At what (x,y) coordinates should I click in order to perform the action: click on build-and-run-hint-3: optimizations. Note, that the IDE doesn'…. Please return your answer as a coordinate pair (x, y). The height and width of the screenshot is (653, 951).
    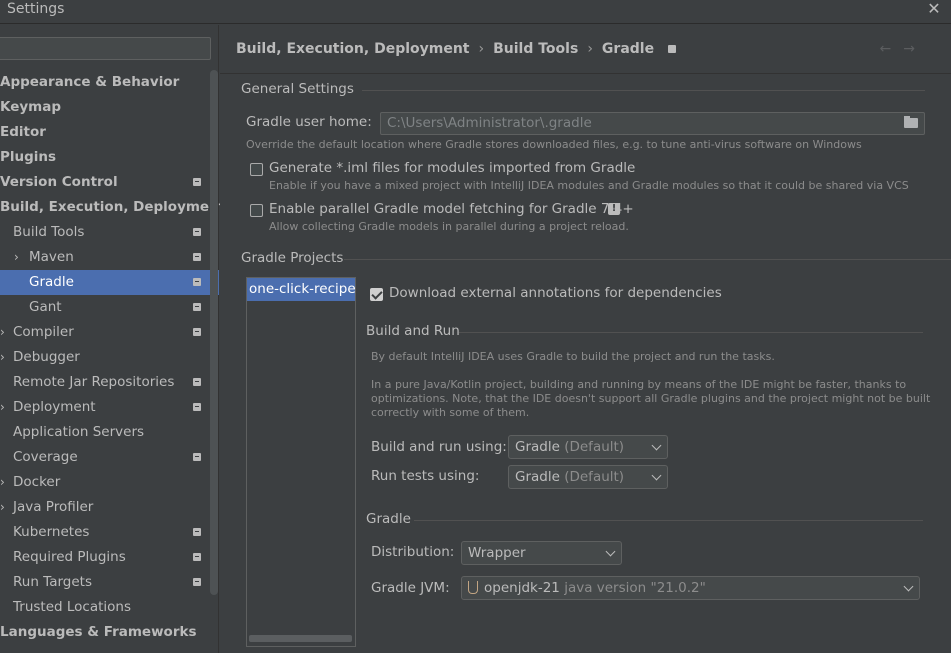
    Looking at the image, I should click on (651, 398).